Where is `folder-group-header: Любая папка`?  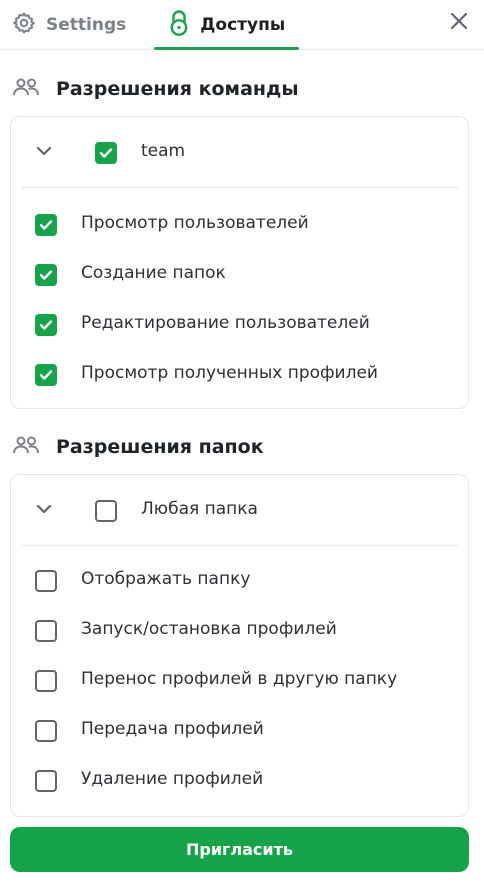 folder-group-header: Любая папка is located at coordinates (239, 510).